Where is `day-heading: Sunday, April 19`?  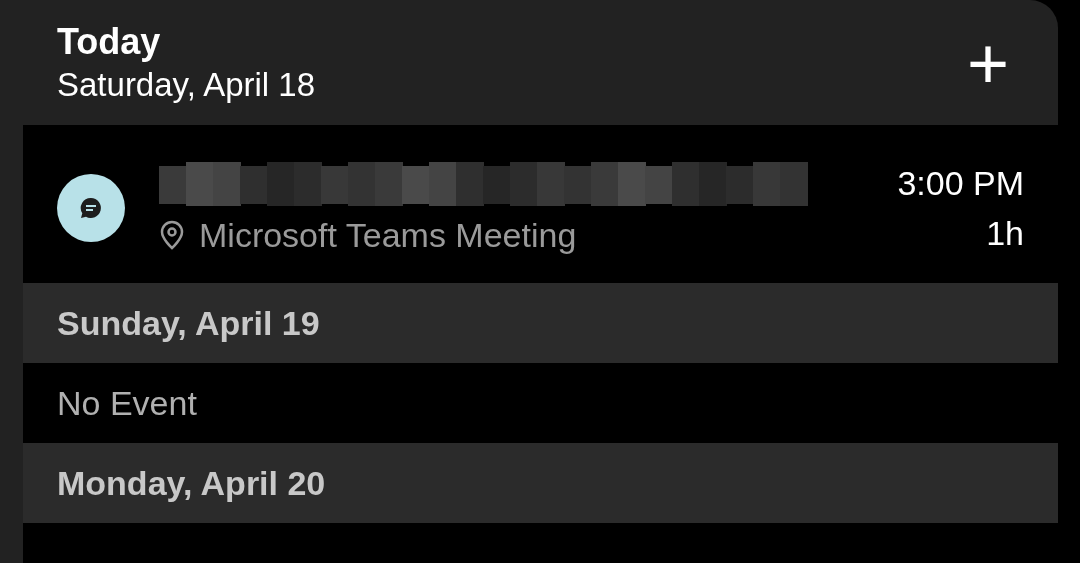
day-heading: Sunday, April 19 is located at coordinates (188, 323).